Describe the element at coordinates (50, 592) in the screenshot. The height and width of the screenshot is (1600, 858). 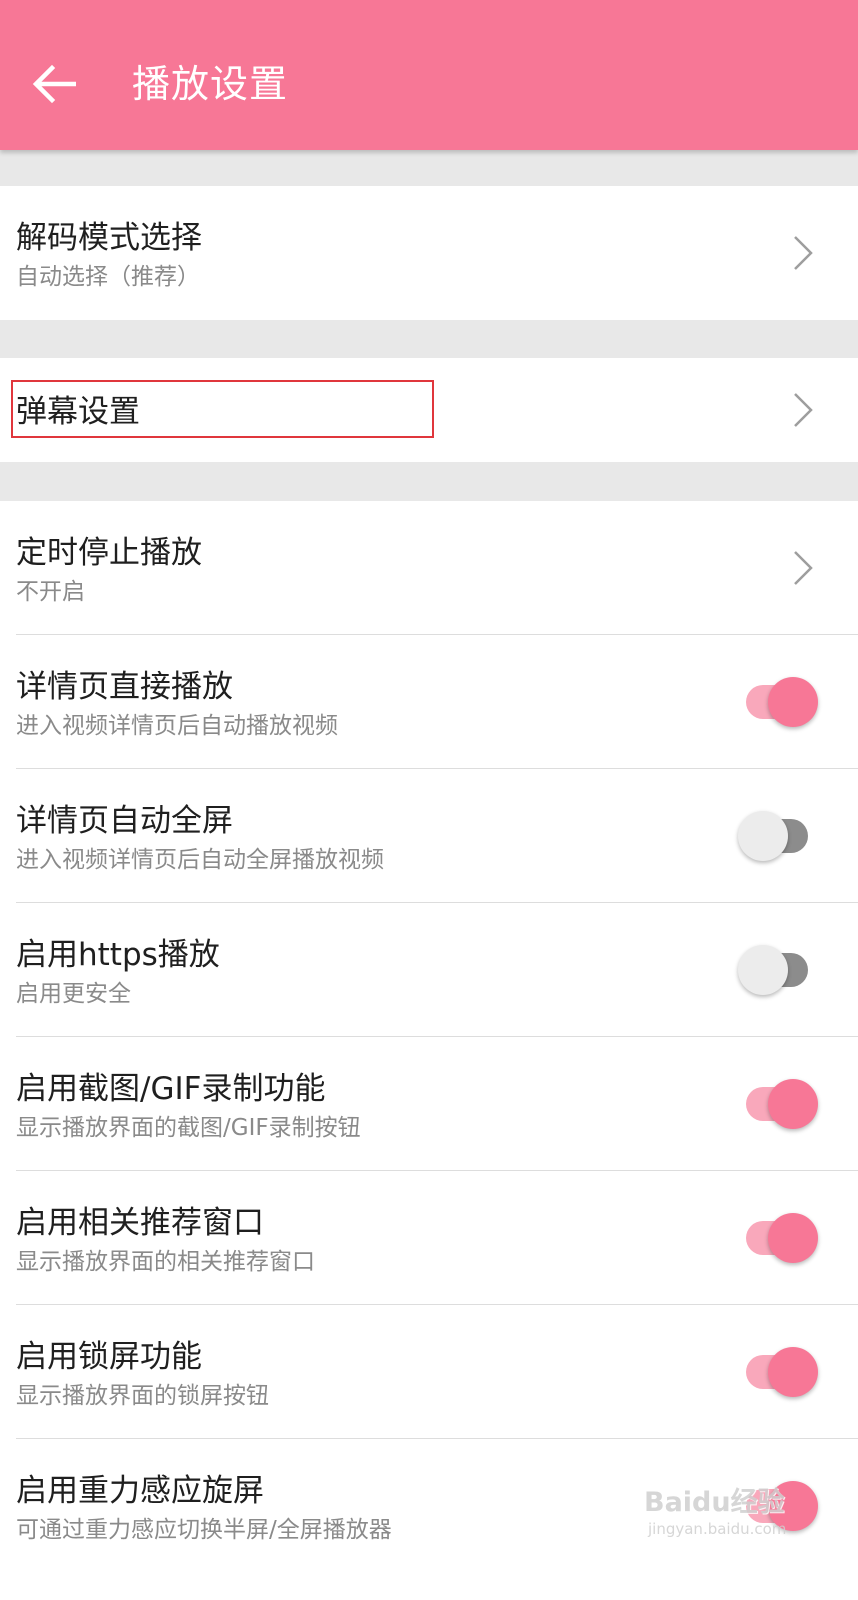
I see `setting-subtitle: 不开启` at that location.